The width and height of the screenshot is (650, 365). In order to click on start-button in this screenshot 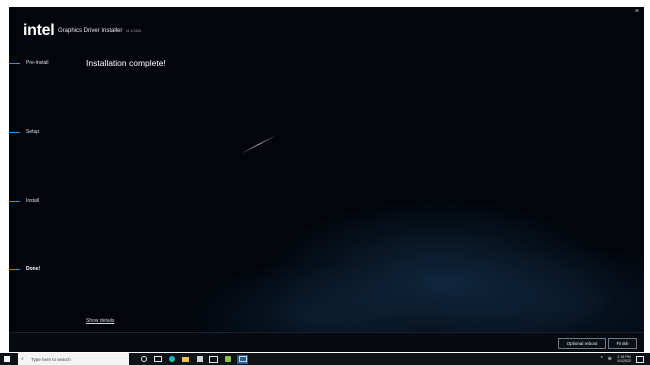, I will do `click(7, 359)`.